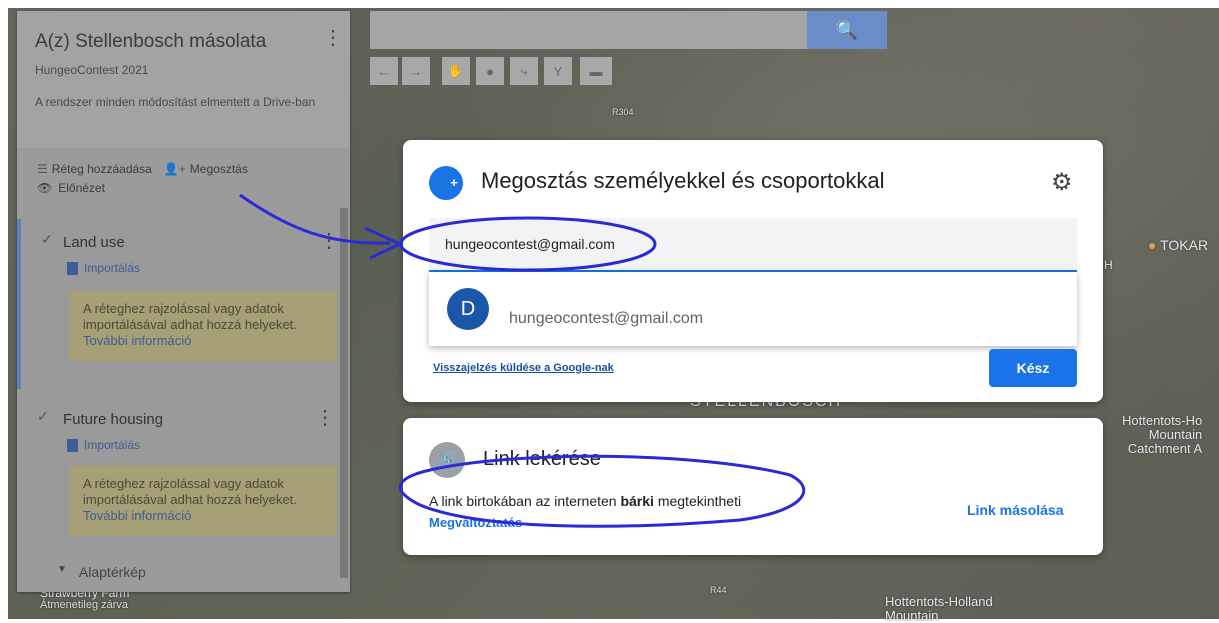  Describe the element at coordinates (102, 169) in the screenshot. I see `add-layer-button: Réteg hozzáadása` at that location.